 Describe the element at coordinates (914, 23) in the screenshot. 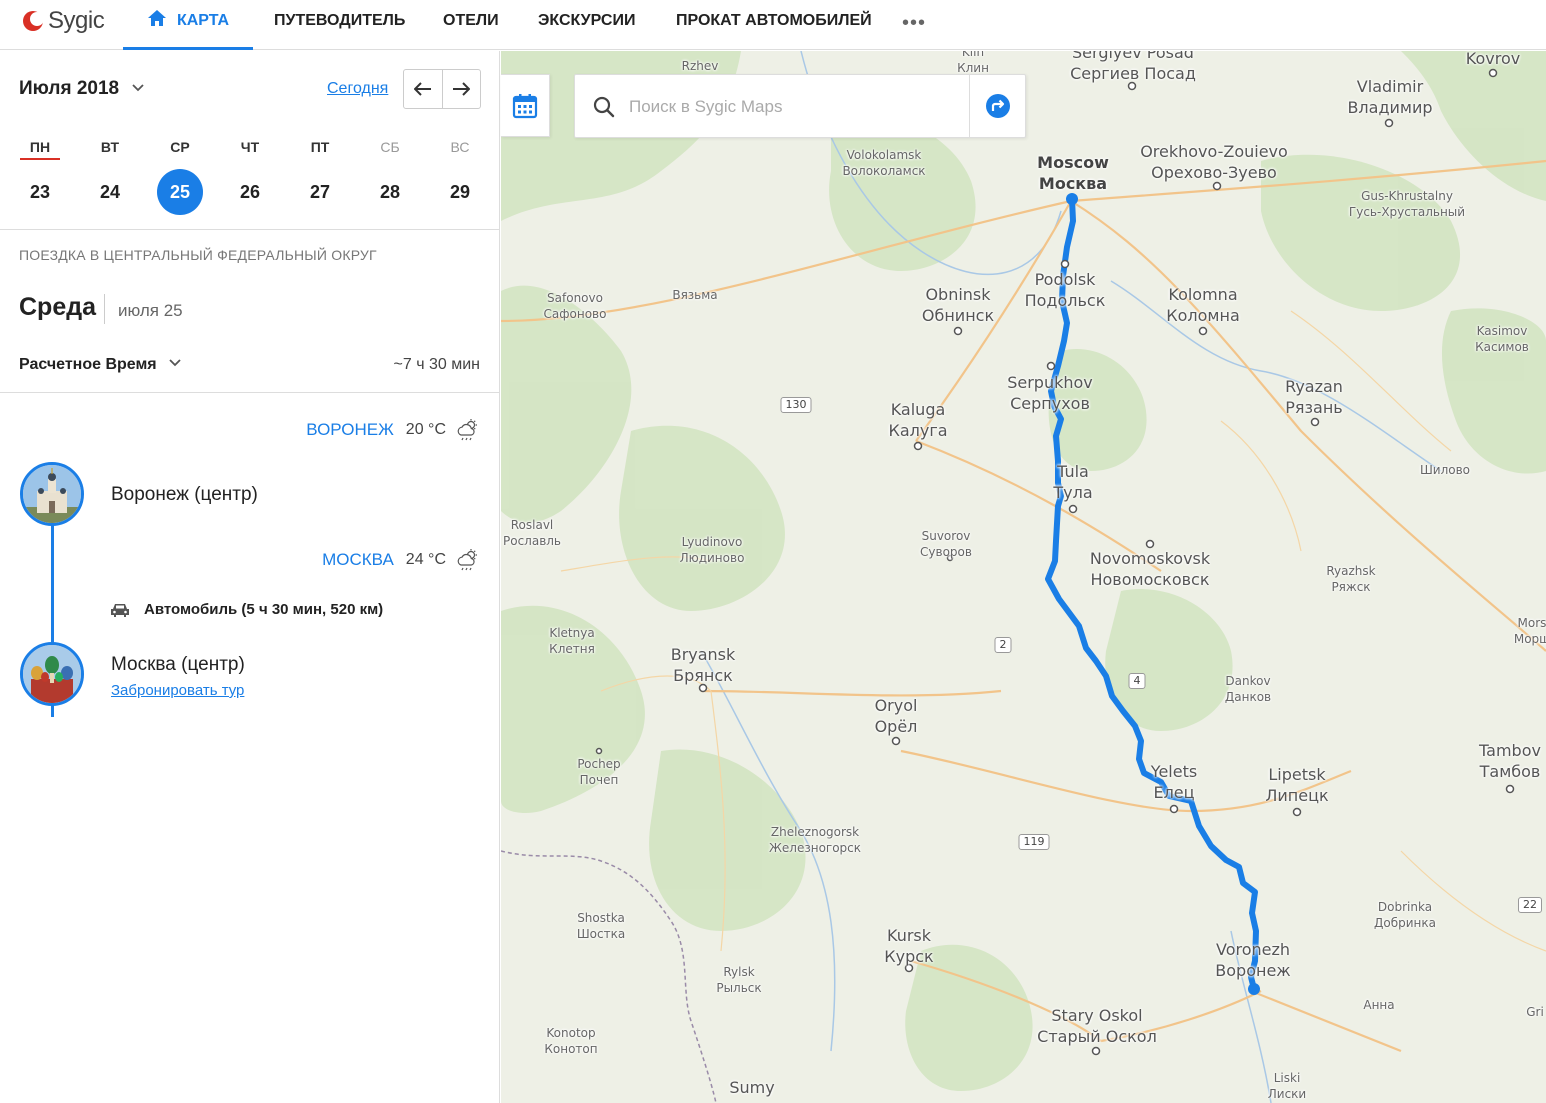

I see `more-menu-icon: •••` at that location.